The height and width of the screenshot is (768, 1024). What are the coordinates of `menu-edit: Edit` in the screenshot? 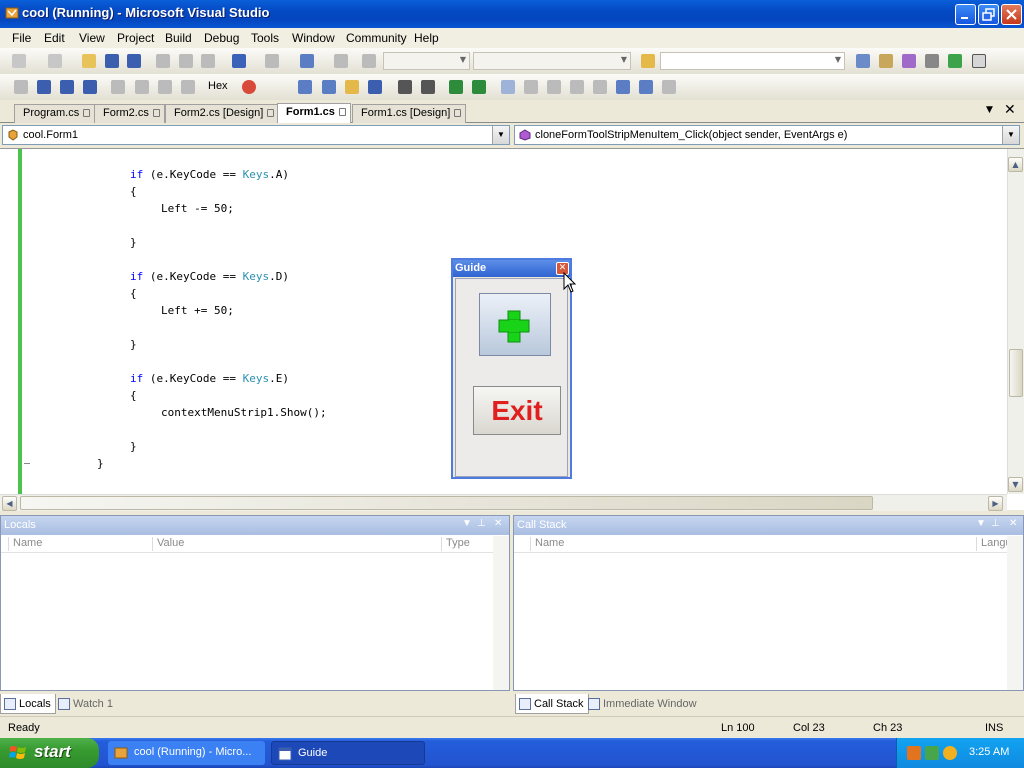 It's located at (54, 38).